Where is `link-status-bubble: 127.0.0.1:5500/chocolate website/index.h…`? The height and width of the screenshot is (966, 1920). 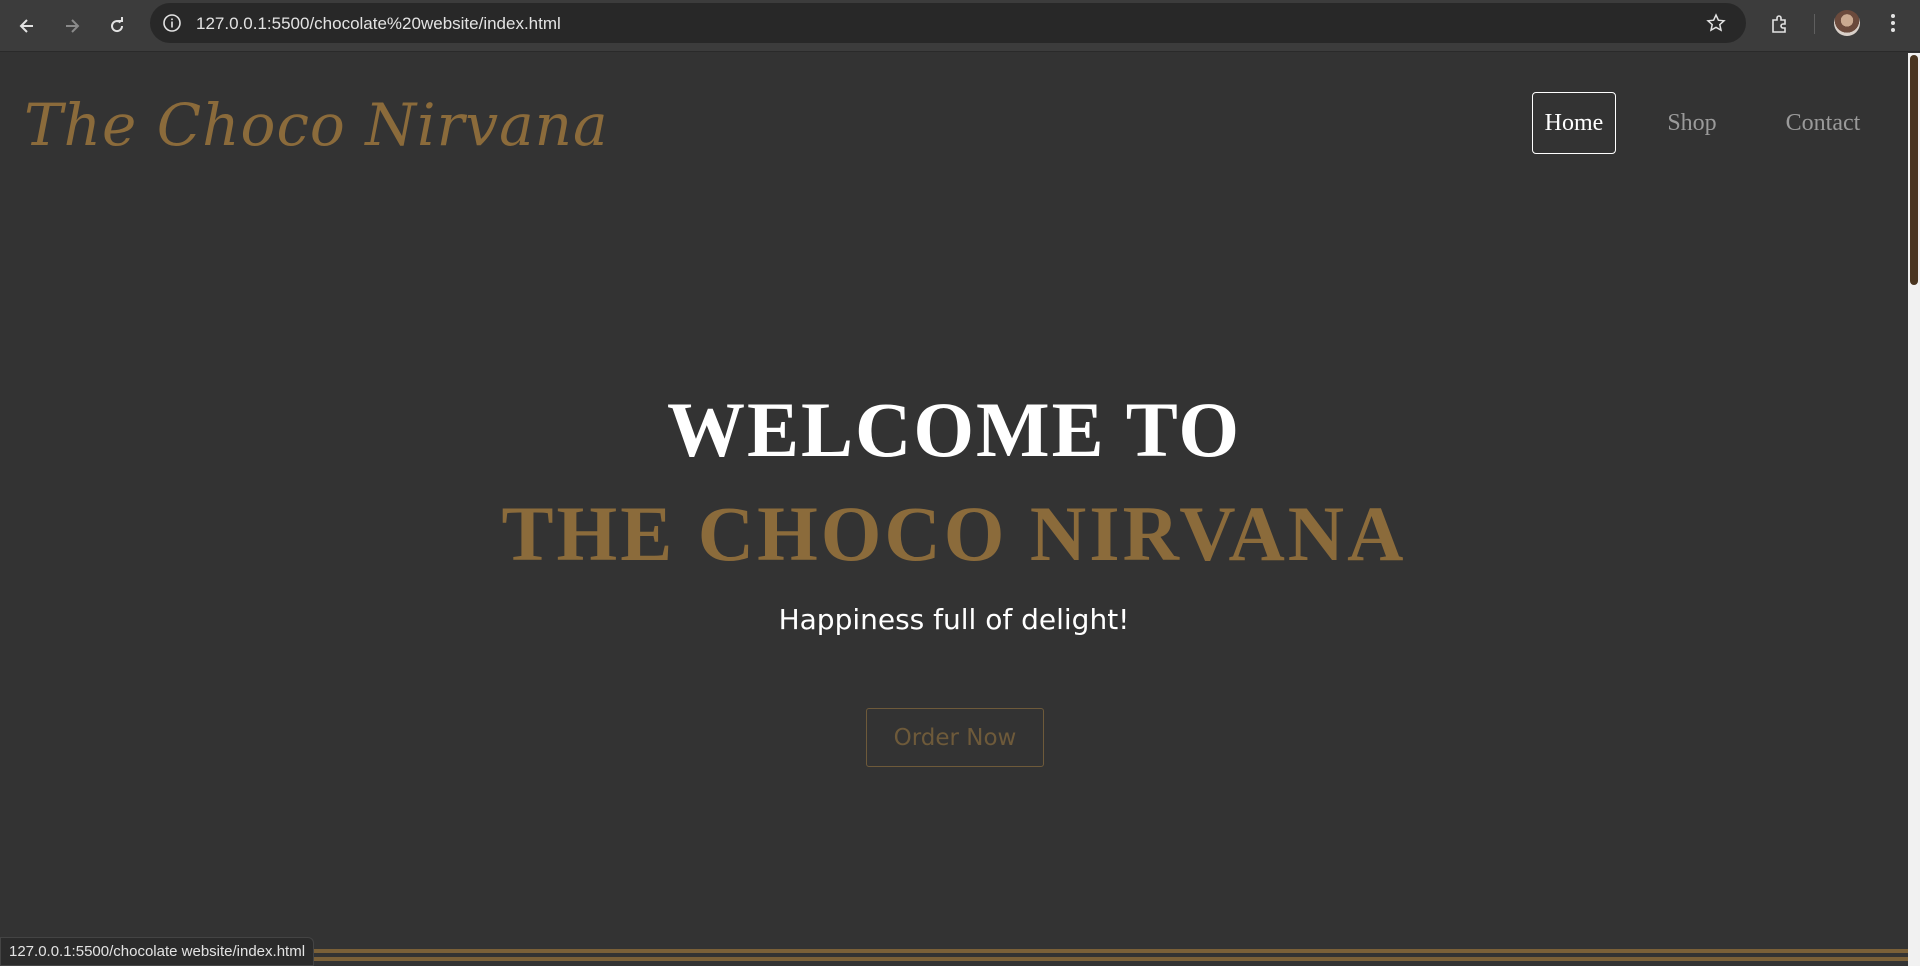 link-status-bubble: 127.0.0.1:5500/chocolate website/index.h… is located at coordinates (157, 951).